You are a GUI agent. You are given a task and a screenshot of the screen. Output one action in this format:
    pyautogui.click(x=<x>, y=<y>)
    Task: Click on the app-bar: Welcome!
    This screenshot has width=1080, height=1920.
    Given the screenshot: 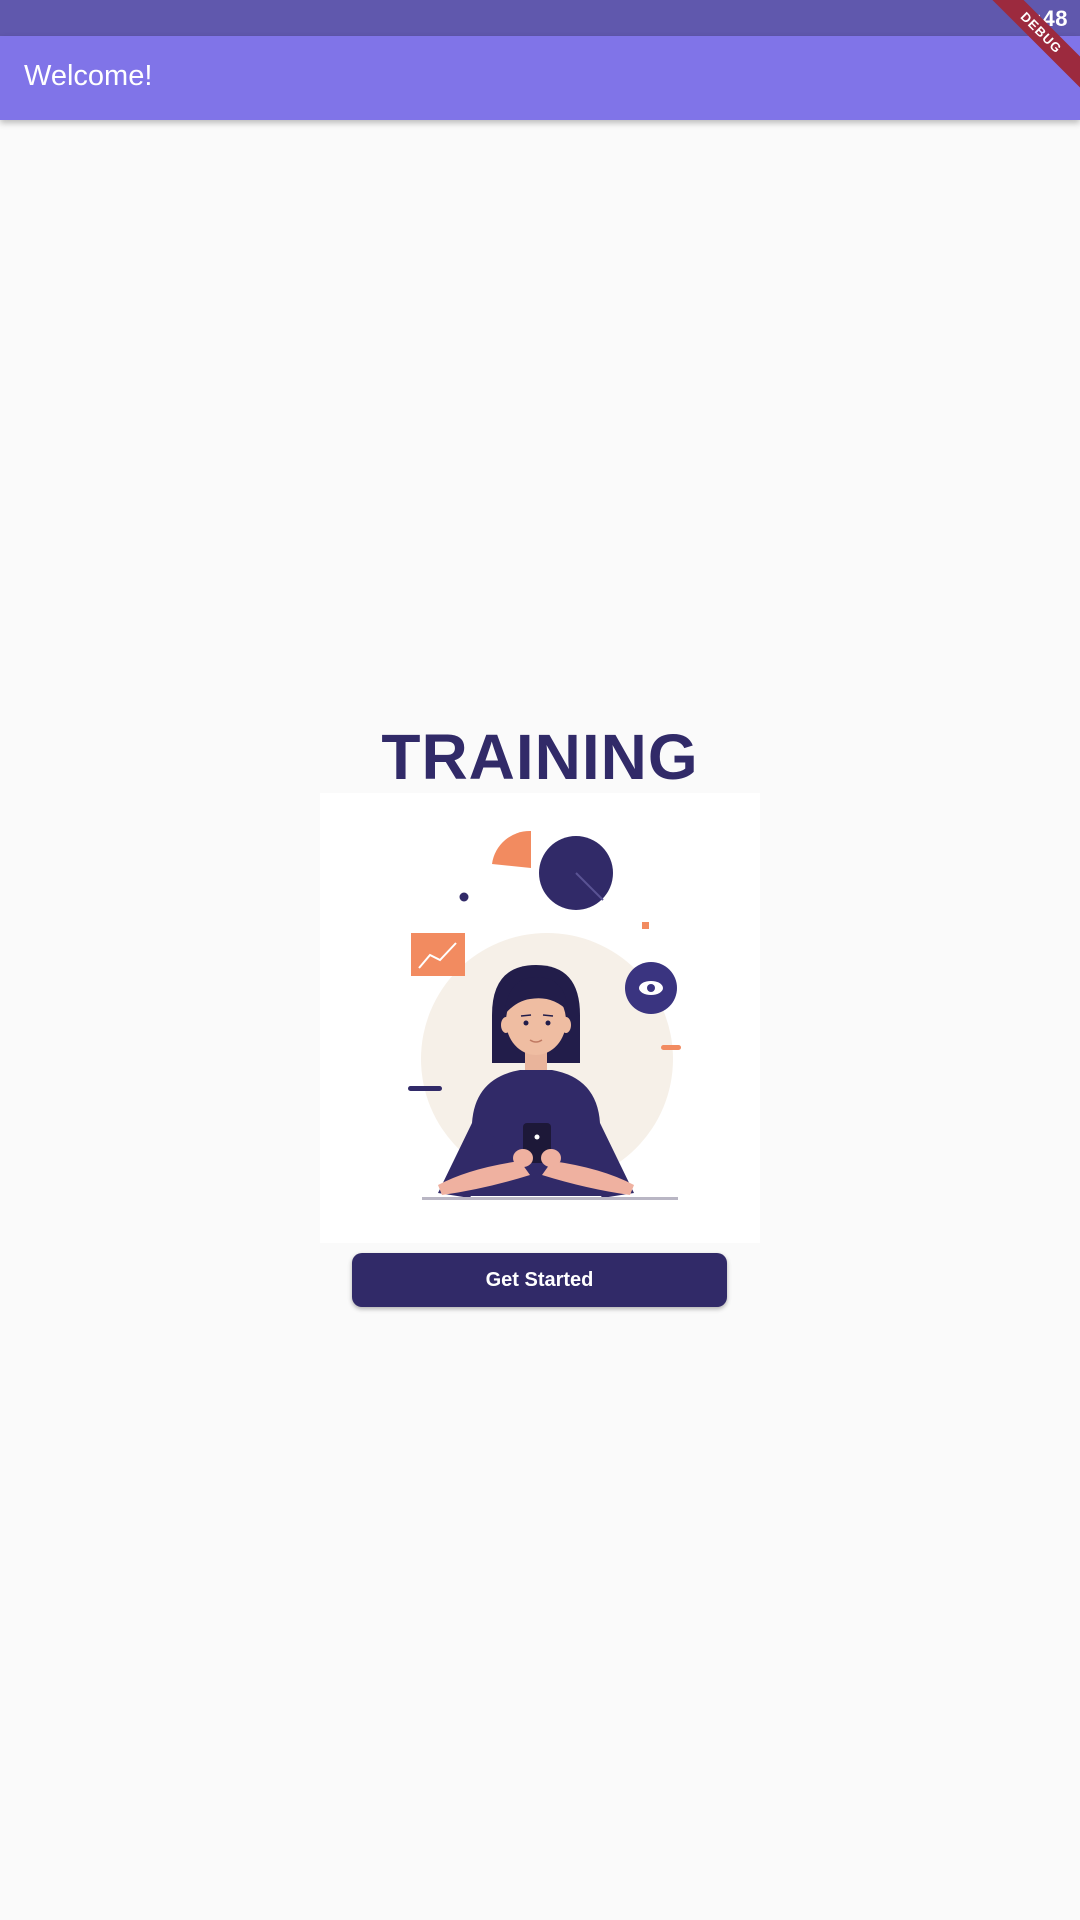 What is the action you would take?
    pyautogui.click(x=540, y=78)
    